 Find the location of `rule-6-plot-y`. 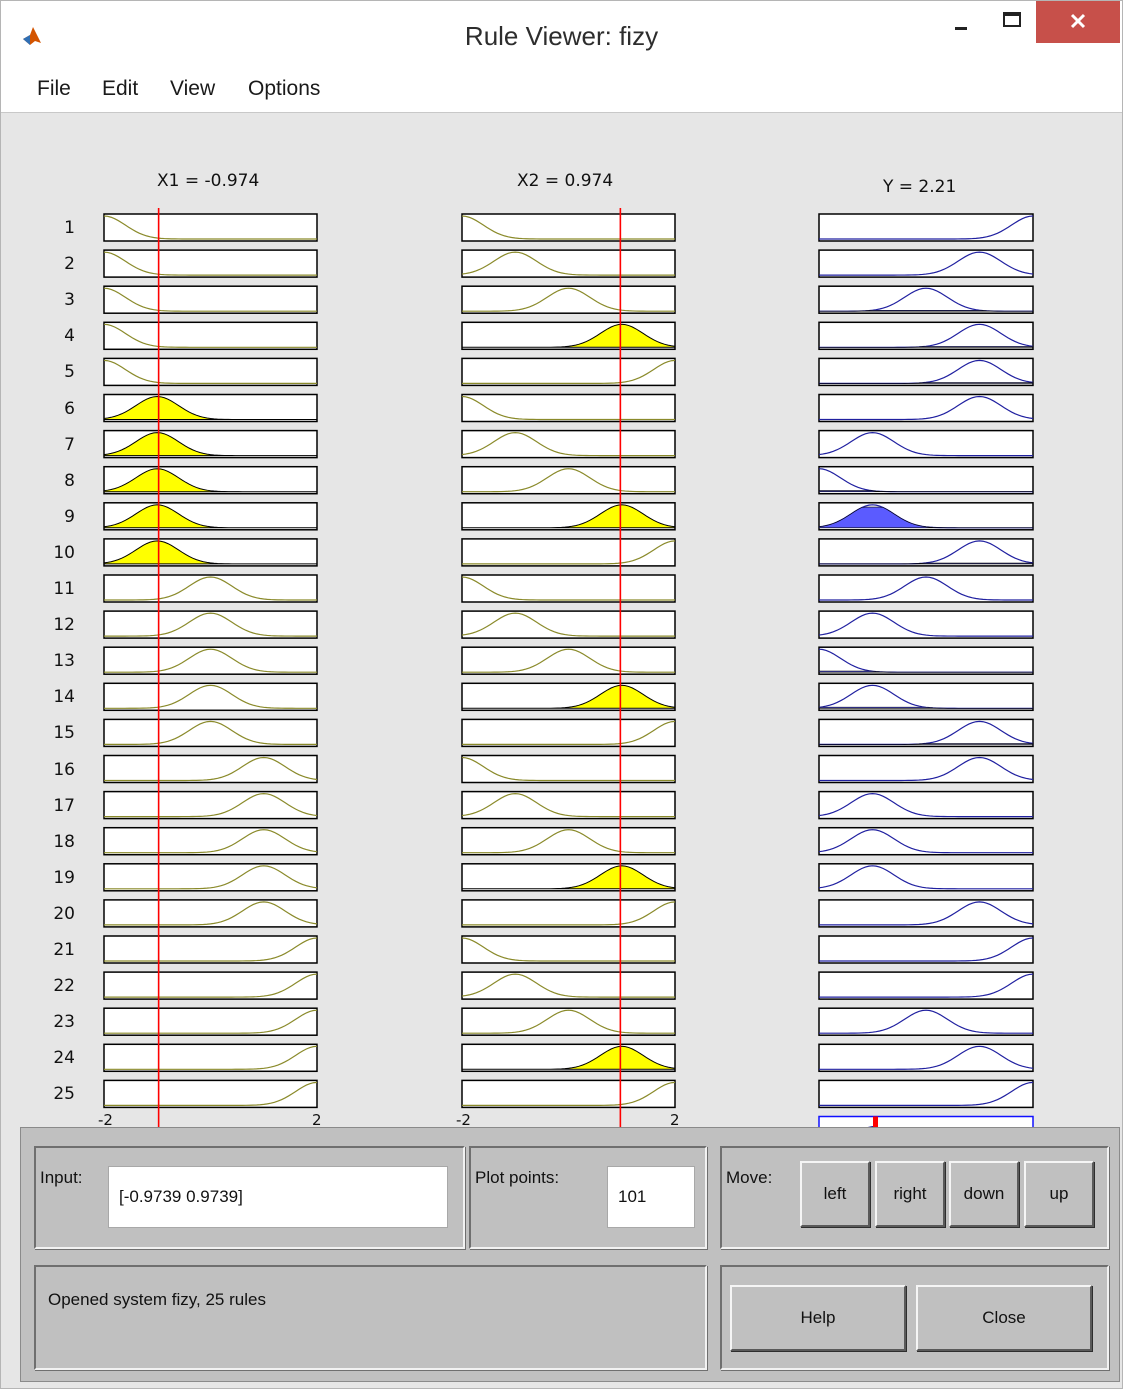

rule-6-plot-y is located at coordinates (926, 408).